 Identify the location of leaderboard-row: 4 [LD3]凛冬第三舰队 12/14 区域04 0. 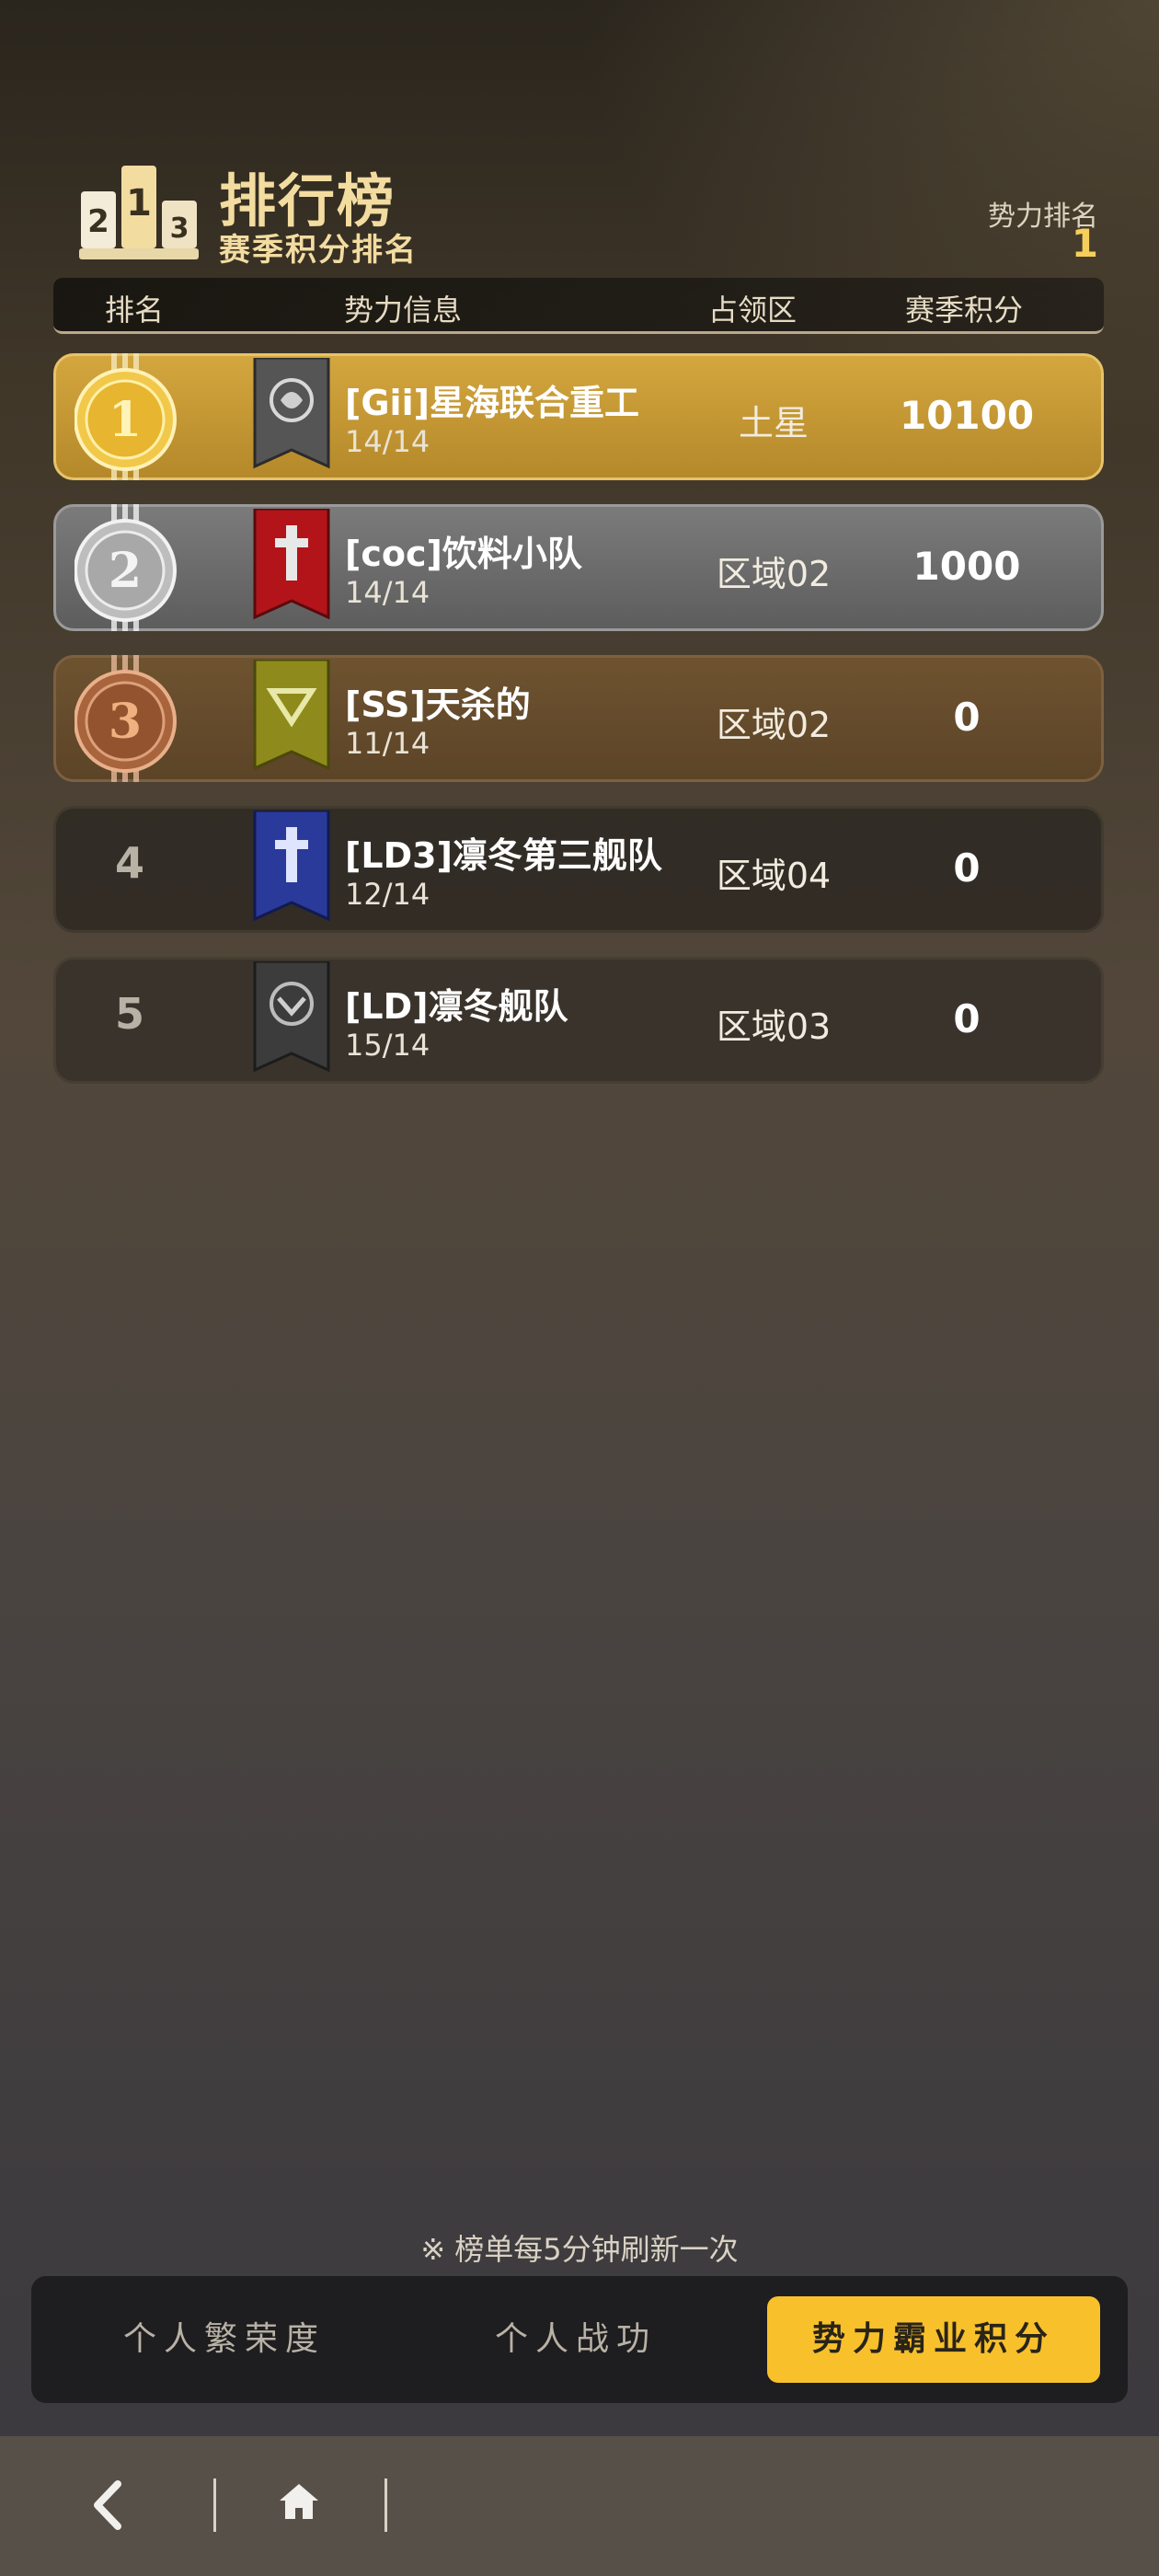
(578, 869).